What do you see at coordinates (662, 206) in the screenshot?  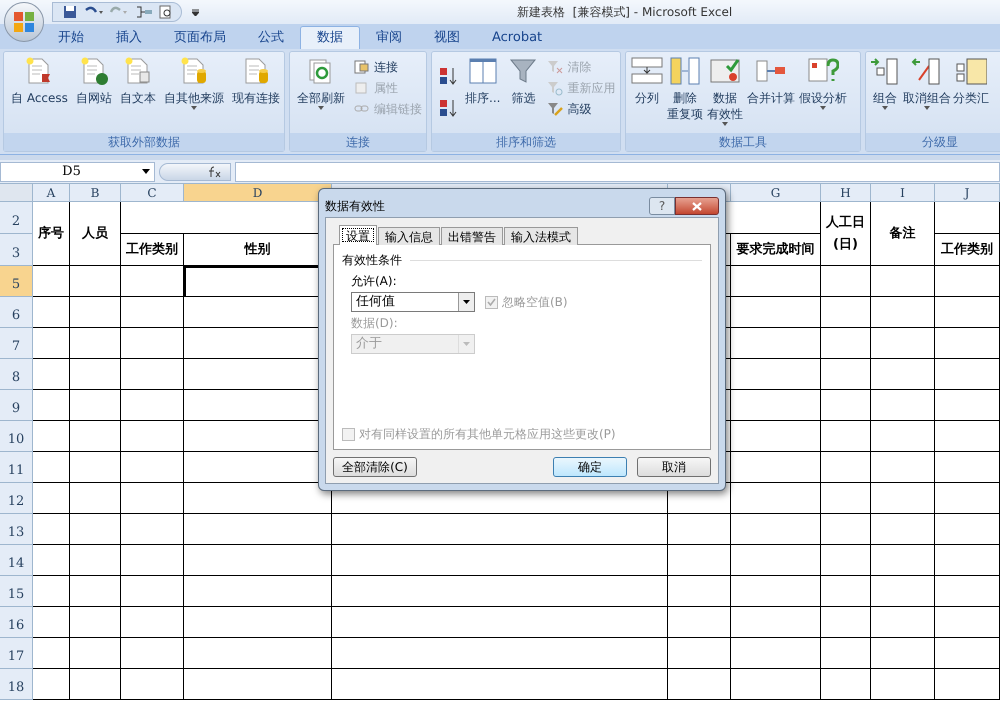 I see `help-button: ?` at bounding box center [662, 206].